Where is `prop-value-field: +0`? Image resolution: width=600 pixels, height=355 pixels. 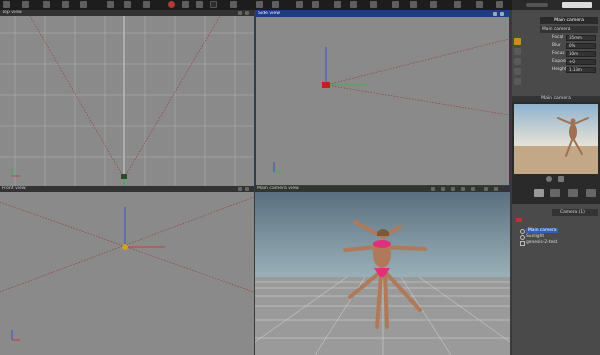 prop-value-field: +0 is located at coordinates (581, 62).